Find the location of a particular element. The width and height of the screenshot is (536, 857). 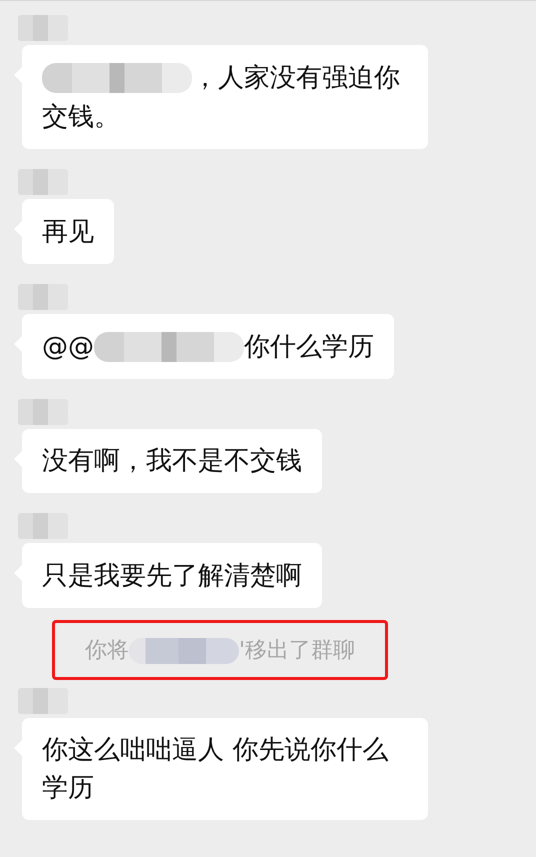

message-text: 再见 is located at coordinates (68, 232).